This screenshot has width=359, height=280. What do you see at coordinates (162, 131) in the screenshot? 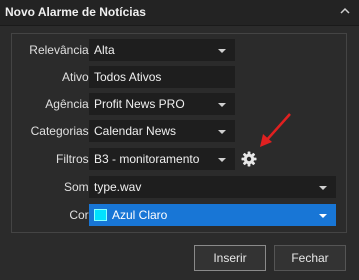
I see `categorias-select: Calendar News` at bounding box center [162, 131].